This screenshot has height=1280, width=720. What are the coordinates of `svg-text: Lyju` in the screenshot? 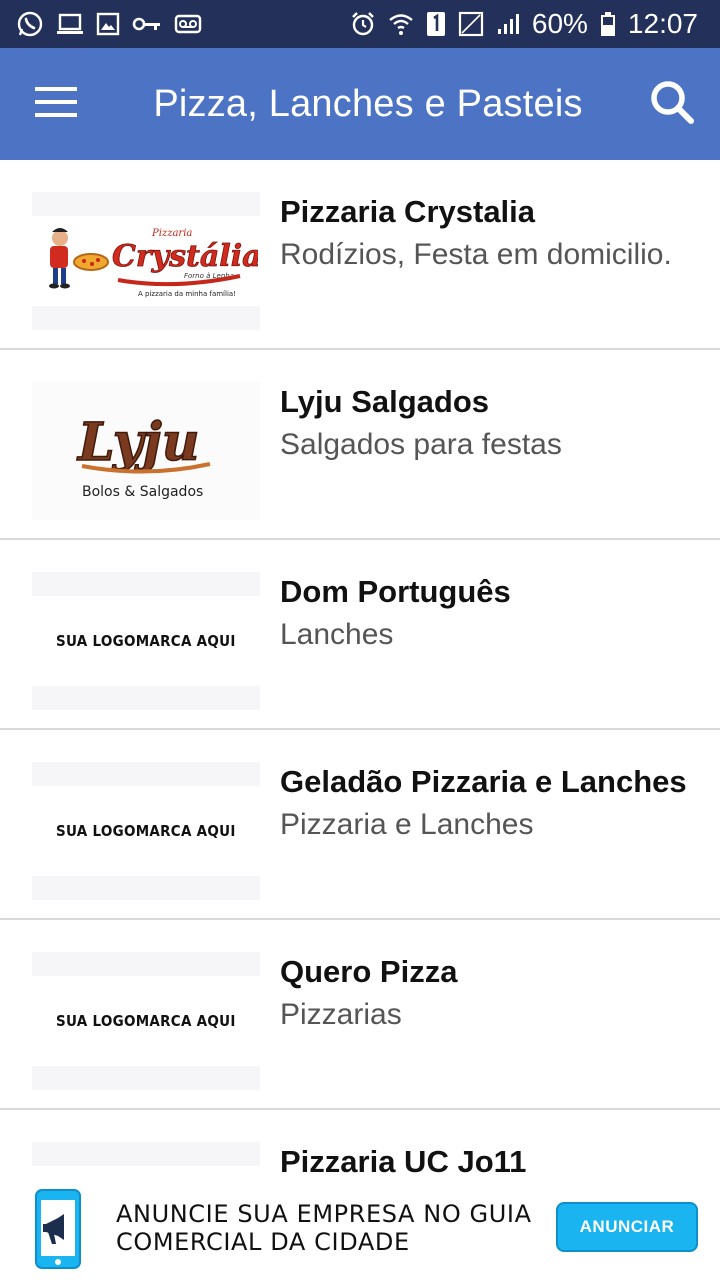 It's located at (138, 442).